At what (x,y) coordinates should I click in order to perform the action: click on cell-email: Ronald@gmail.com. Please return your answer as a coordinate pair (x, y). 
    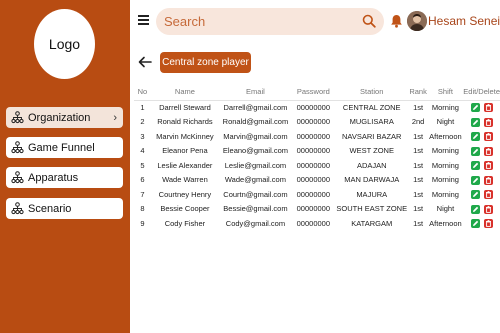
    Looking at the image, I should click on (255, 122).